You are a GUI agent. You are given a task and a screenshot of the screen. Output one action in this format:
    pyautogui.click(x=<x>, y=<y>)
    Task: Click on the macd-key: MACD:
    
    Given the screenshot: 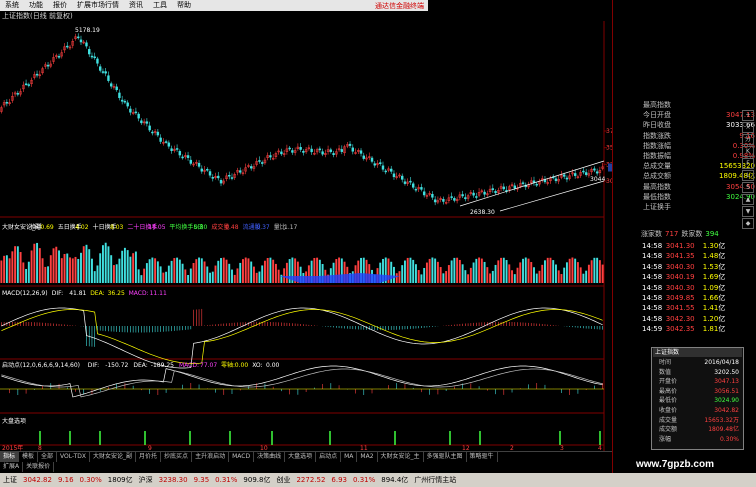 What is the action you would take?
    pyautogui.click(x=139, y=293)
    